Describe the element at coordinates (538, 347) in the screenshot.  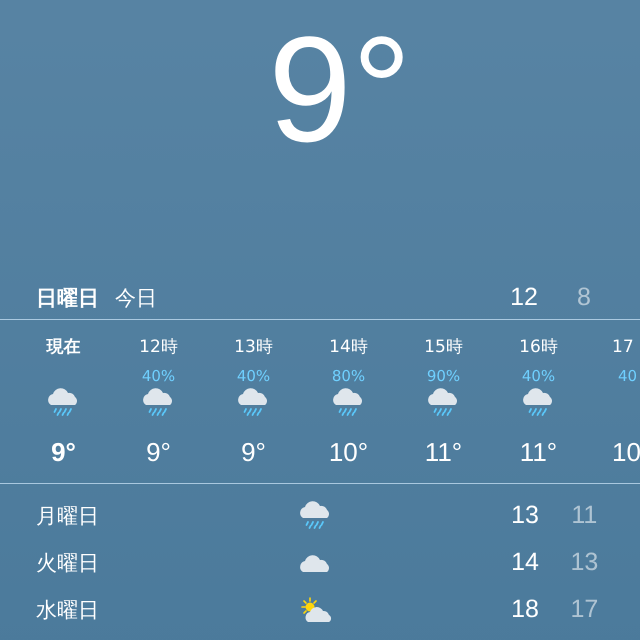
I see `hour-label: 16時` at that location.